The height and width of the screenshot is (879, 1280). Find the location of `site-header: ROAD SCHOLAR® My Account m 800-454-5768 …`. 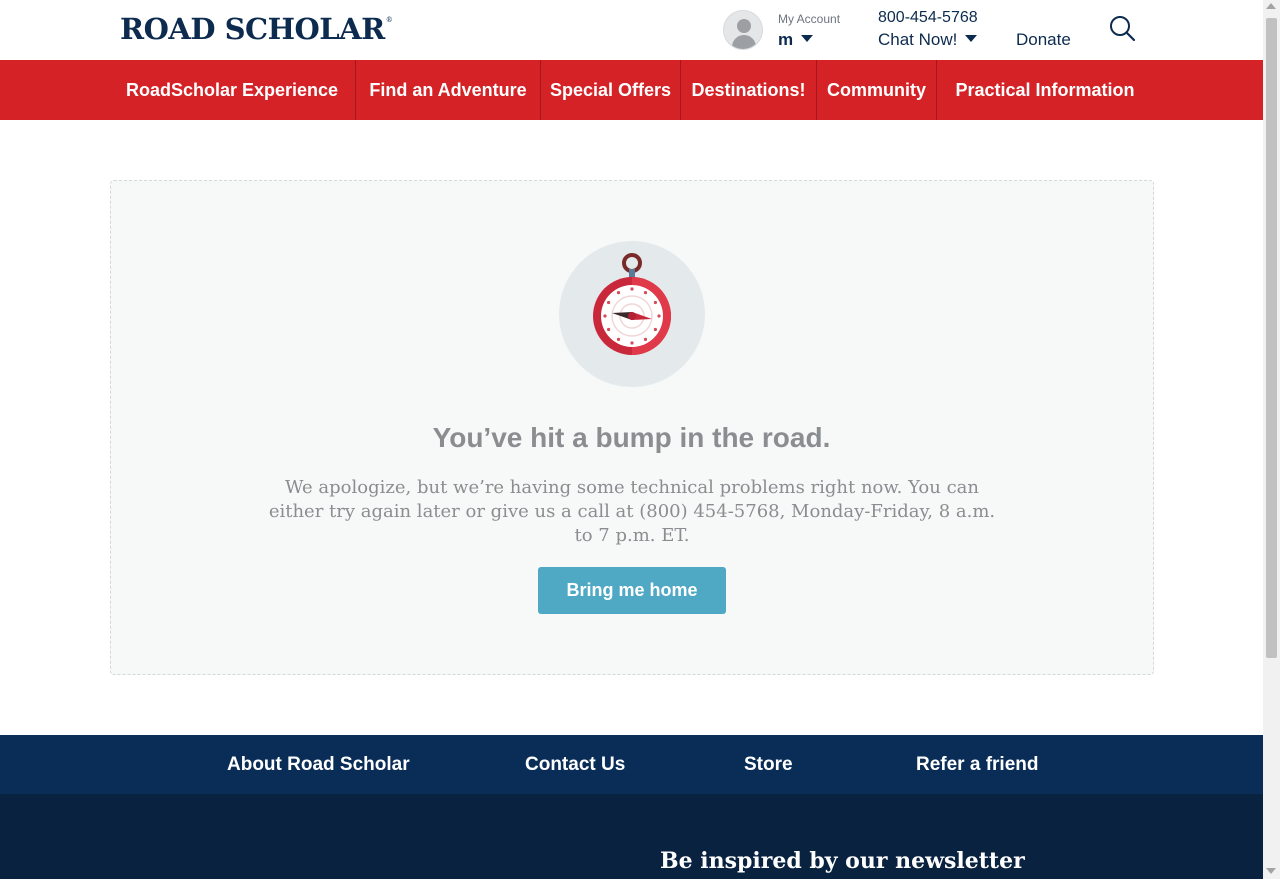

site-header: ROAD SCHOLAR® My Account m 800-454-5768 … is located at coordinates (631, 30).